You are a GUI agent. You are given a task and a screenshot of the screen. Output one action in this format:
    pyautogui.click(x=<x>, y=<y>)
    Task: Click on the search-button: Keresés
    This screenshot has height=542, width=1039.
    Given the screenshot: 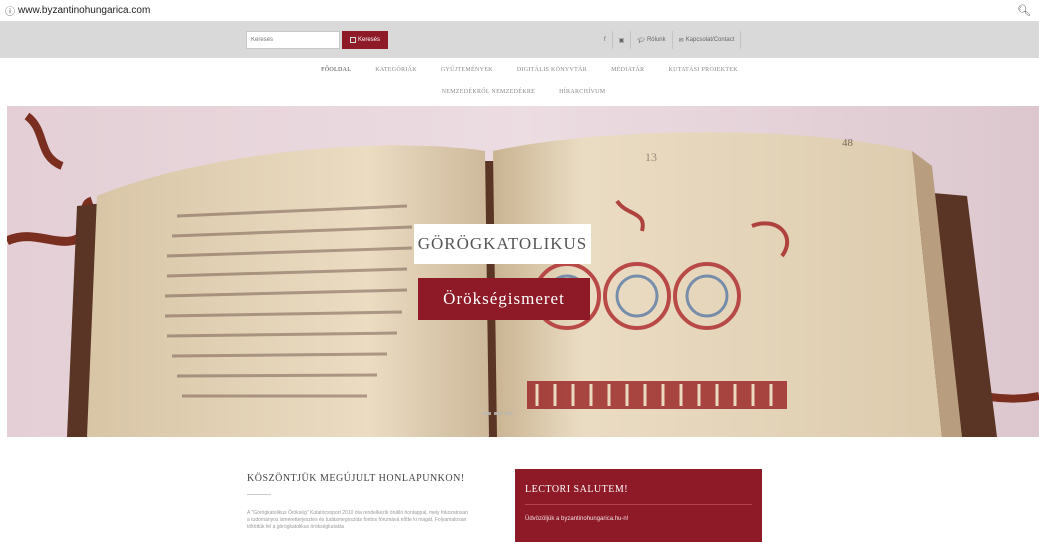 What is the action you would take?
    pyautogui.click(x=365, y=40)
    